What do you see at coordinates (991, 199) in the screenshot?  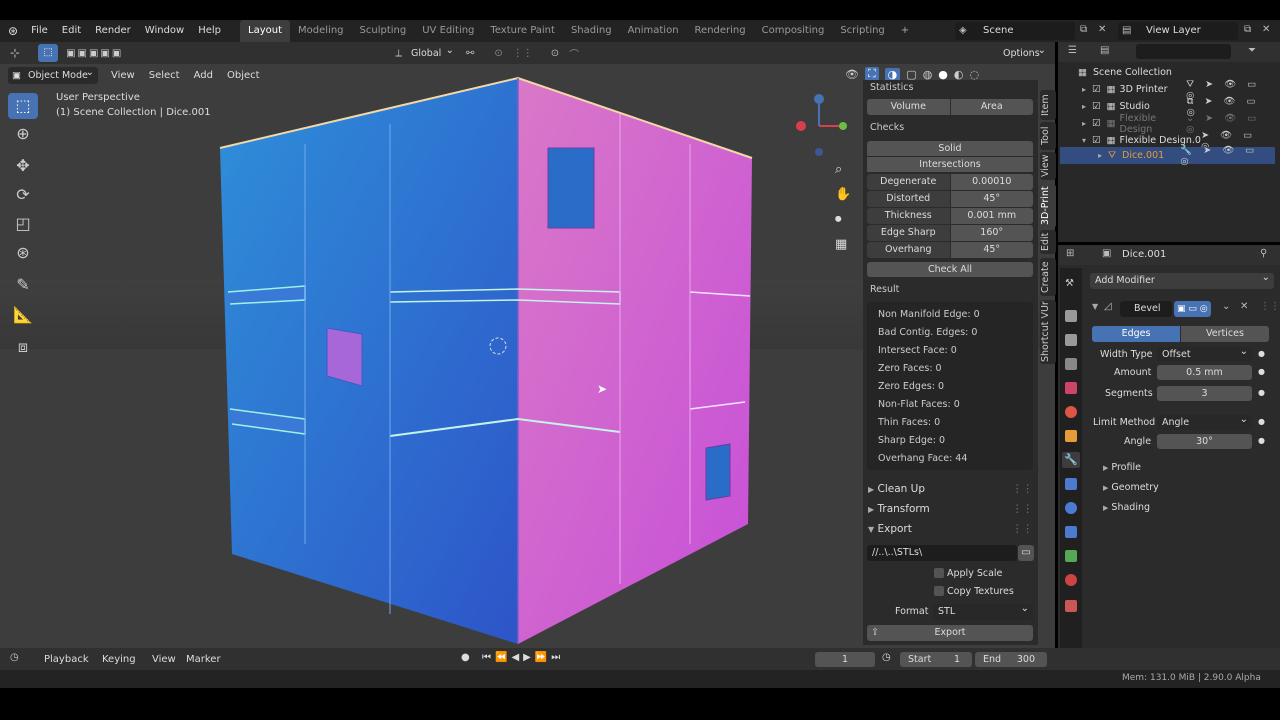 I see `distorted-field: 45°` at bounding box center [991, 199].